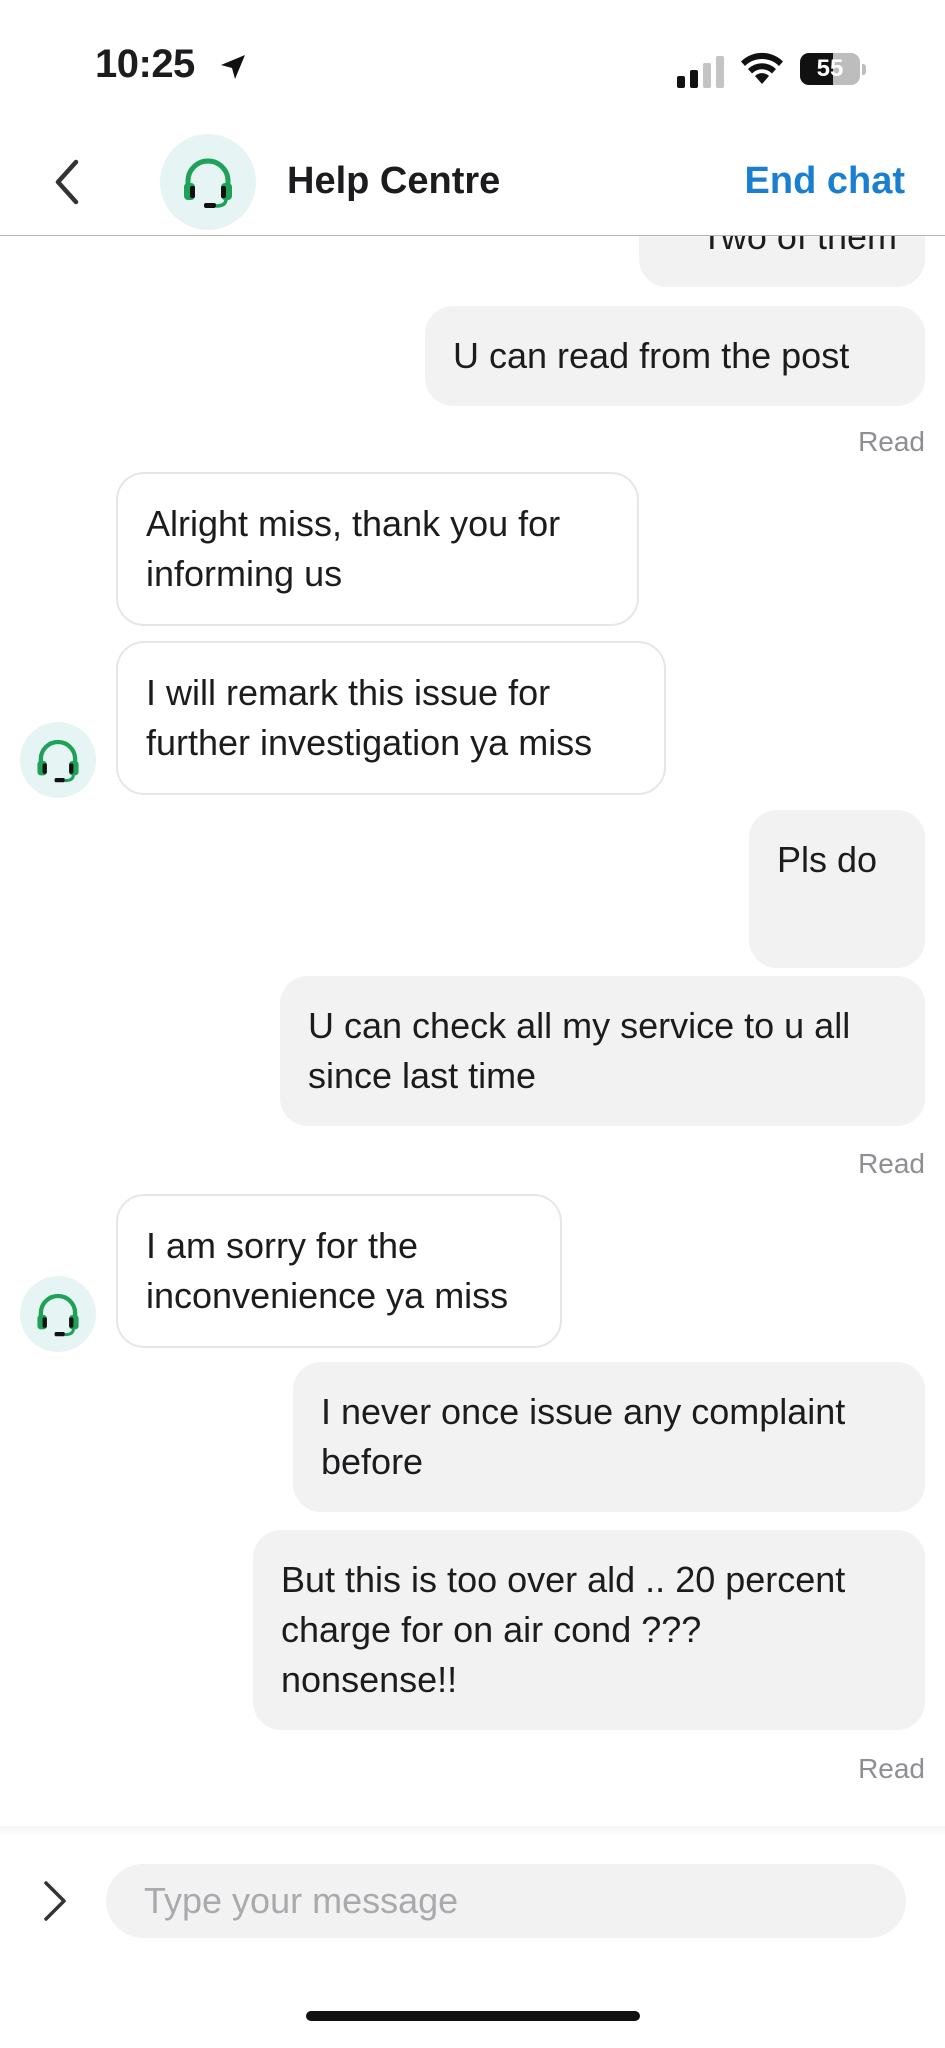  I want to click on message-input, so click(506, 1901).